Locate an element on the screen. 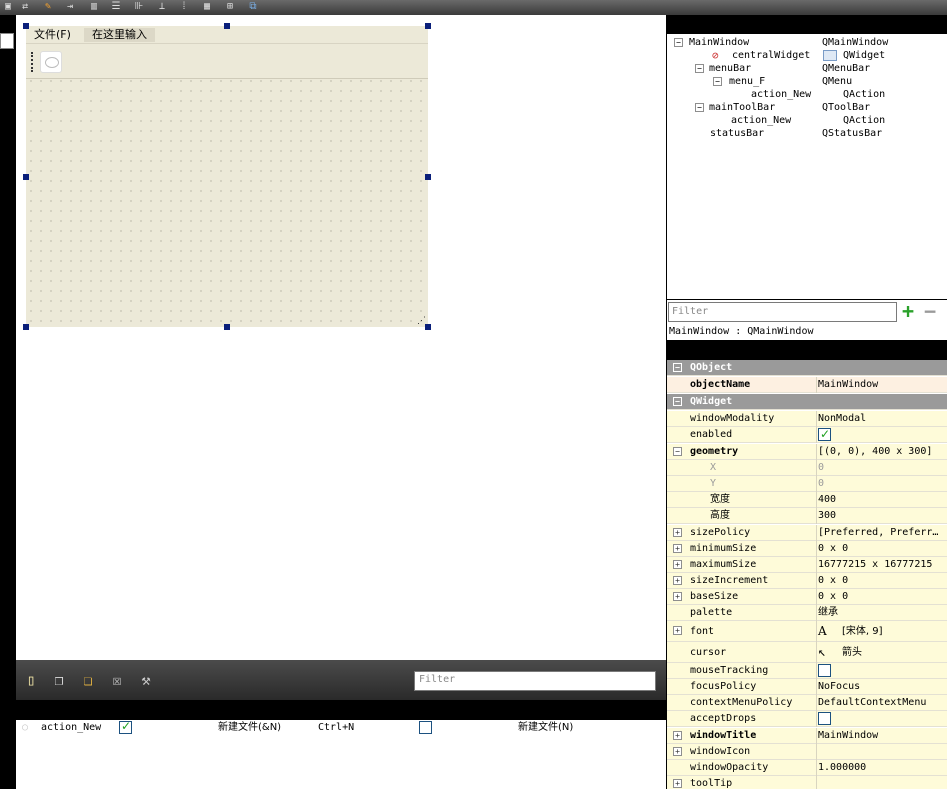 The image size is (947, 789). adjust-size-icon: ⧉ is located at coordinates (253, 7).